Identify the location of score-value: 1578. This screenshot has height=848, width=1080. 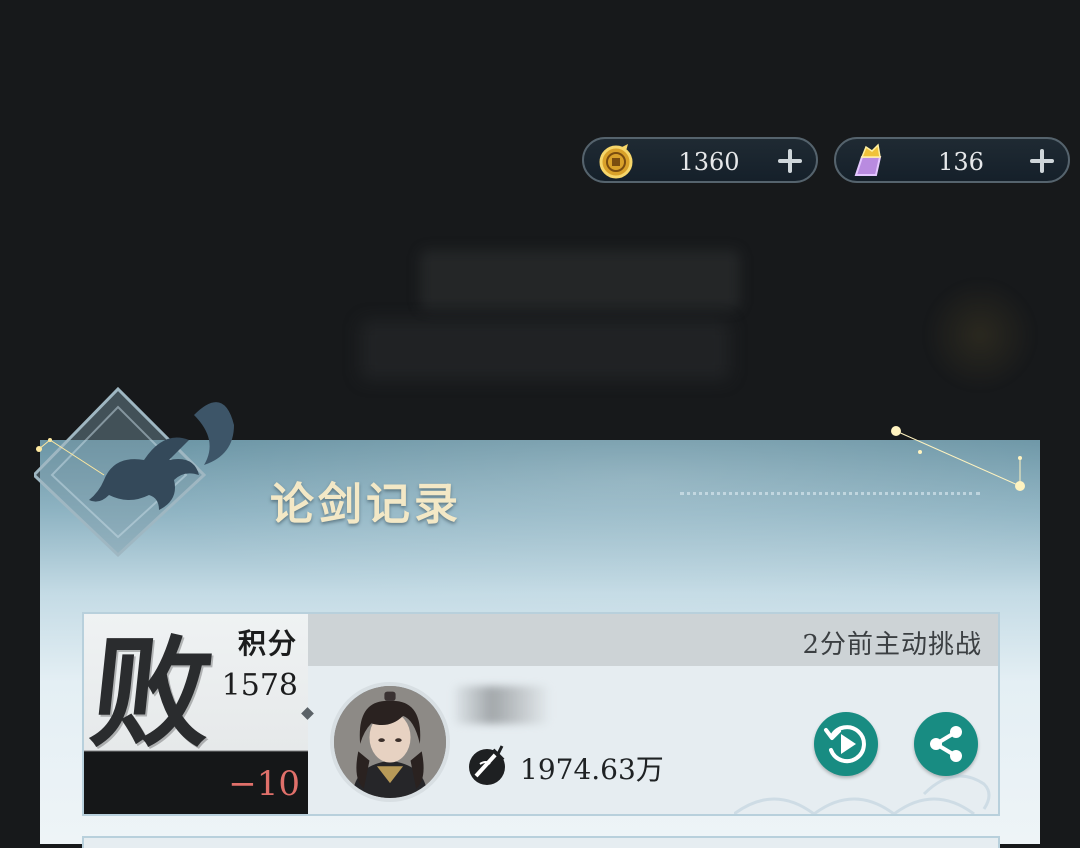
(259, 685).